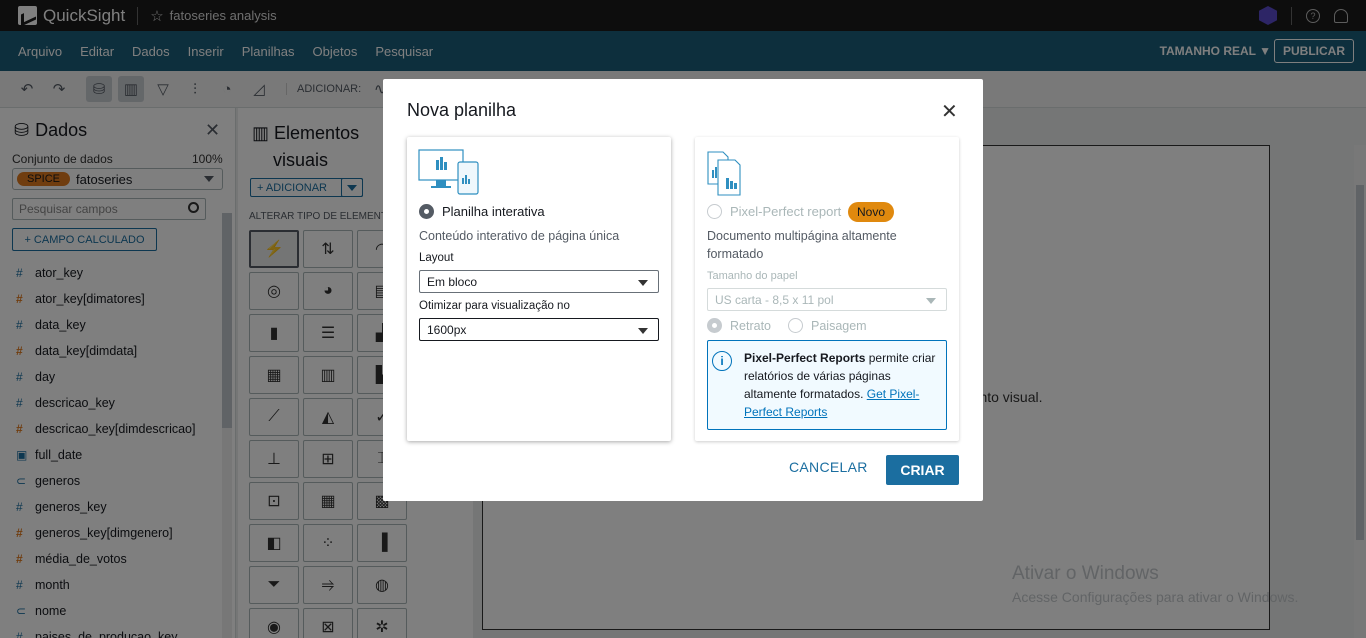 The height and width of the screenshot is (638, 1366). I want to click on optimize-value: 1600px, so click(447, 330).